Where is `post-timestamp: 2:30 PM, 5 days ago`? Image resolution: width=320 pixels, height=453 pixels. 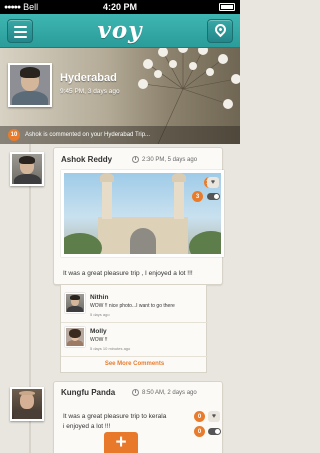 post-timestamp: 2:30 PM, 5 days ago is located at coordinates (164, 159).